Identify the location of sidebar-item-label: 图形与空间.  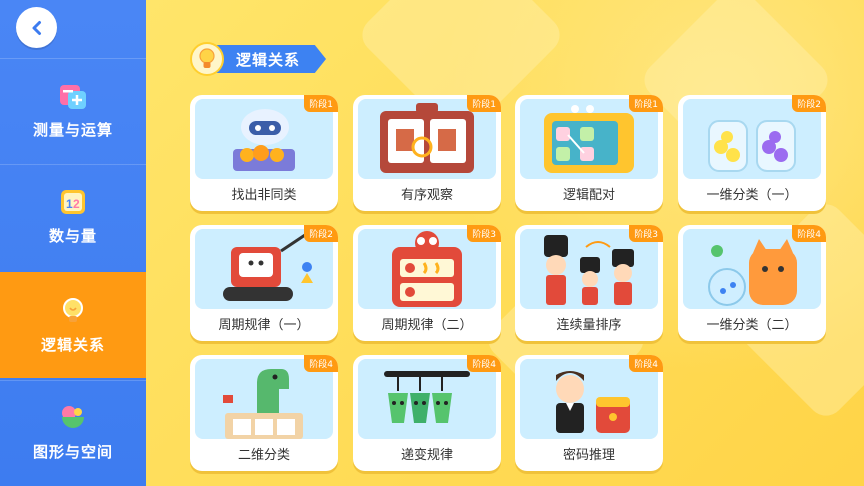
(72, 452).